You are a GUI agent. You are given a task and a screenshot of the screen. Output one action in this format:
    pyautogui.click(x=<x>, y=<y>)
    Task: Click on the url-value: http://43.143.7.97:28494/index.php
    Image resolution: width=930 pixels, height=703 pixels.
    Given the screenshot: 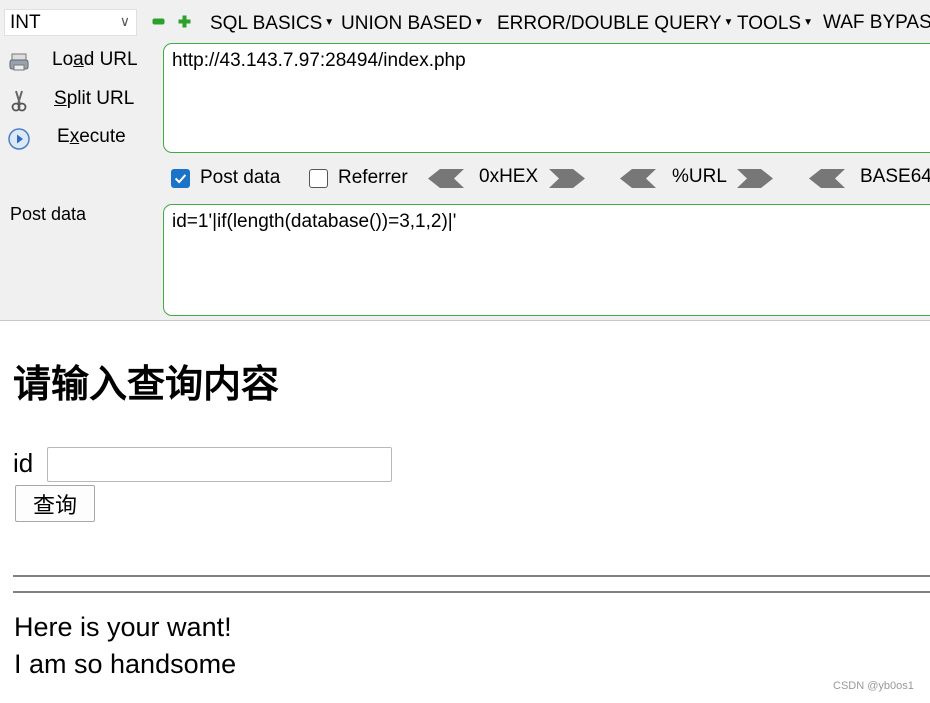 What is the action you would take?
    pyautogui.click(x=319, y=60)
    